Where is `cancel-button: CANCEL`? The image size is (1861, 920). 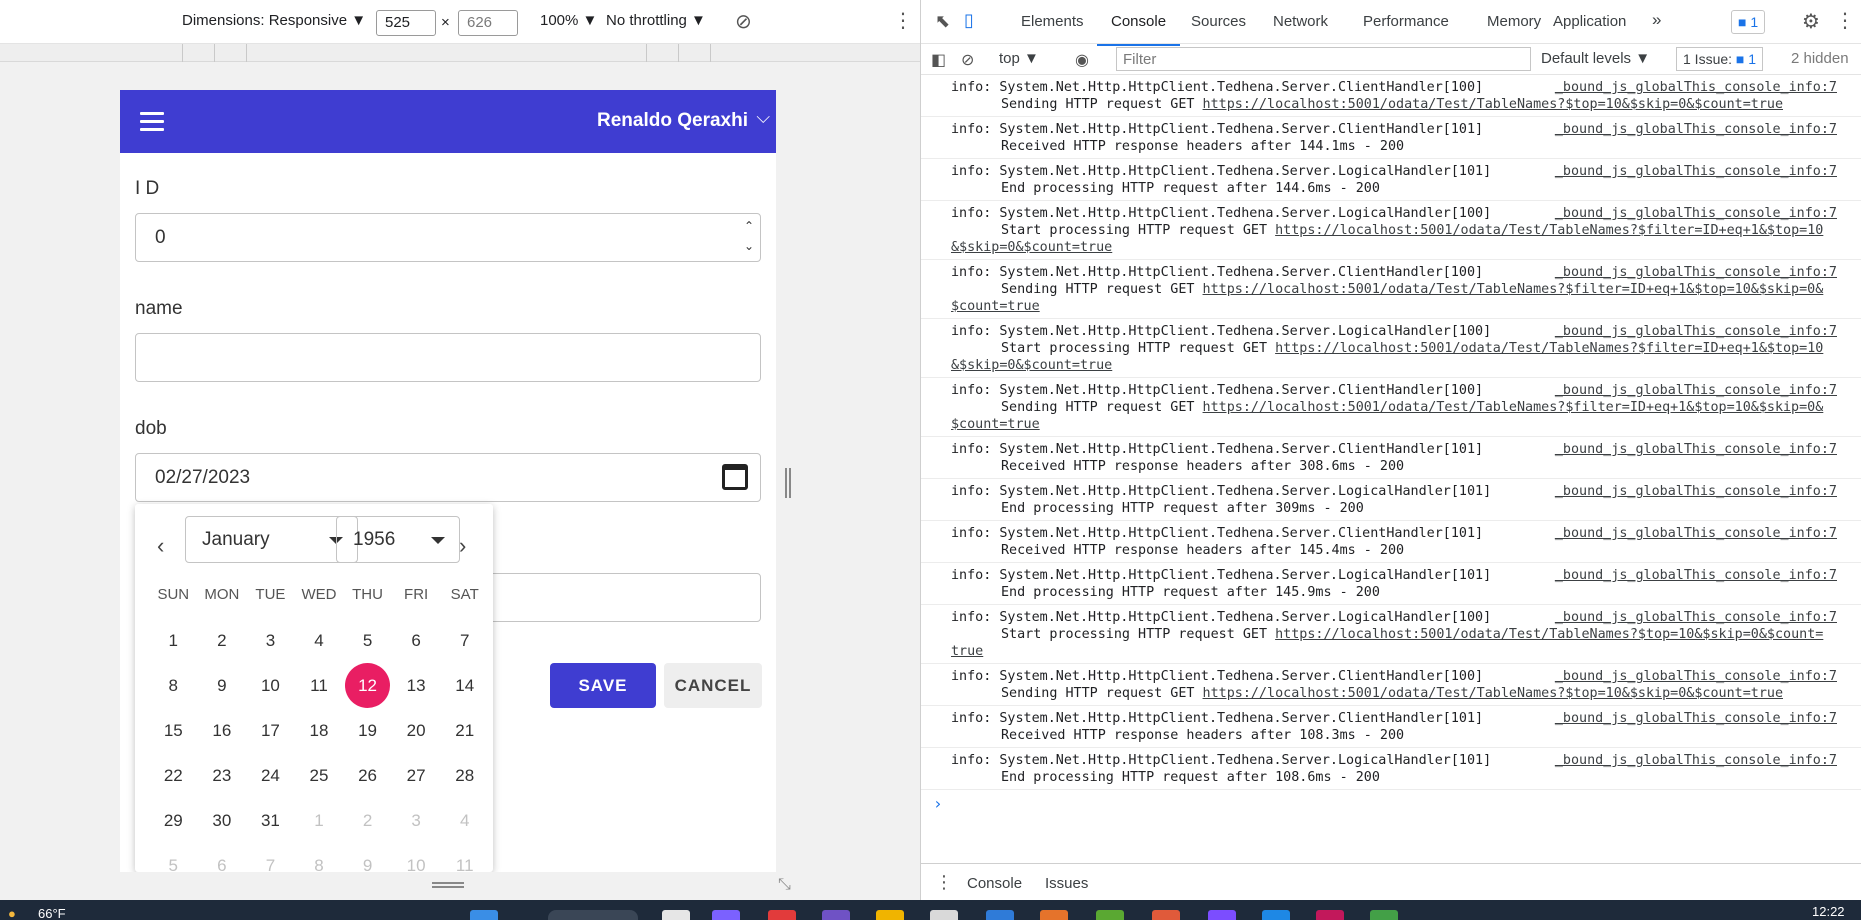
cancel-button: CANCEL is located at coordinates (713, 685).